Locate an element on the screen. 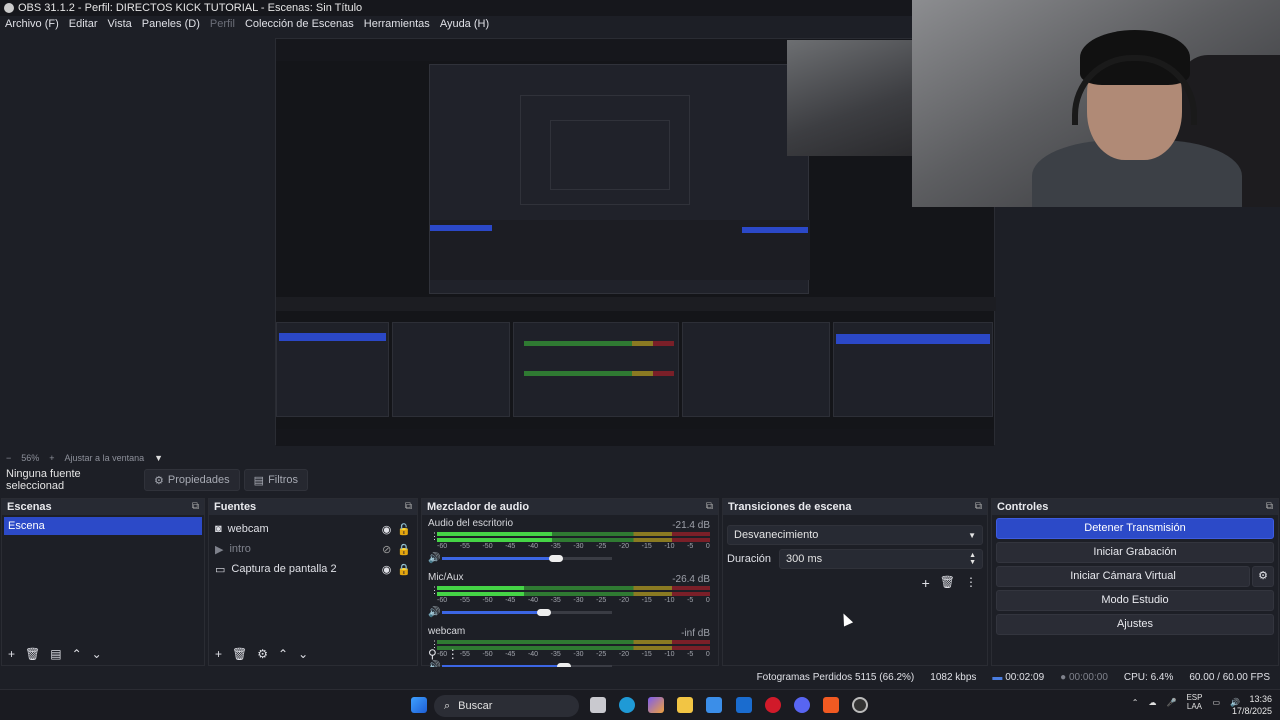  windows-start-icon is located at coordinates (419, 705).